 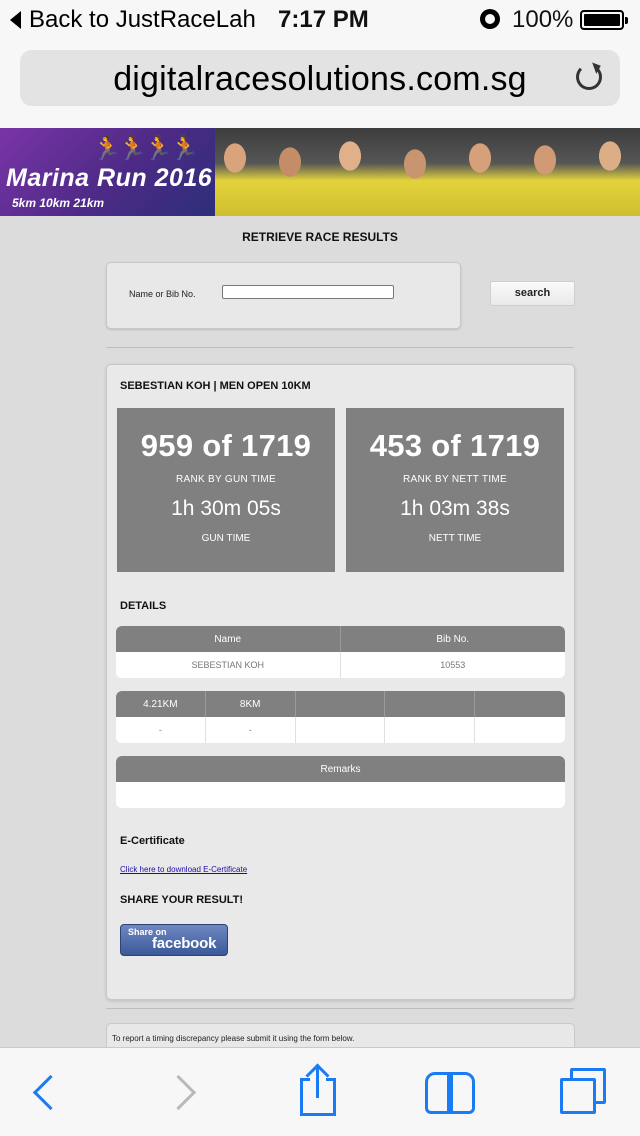 I want to click on search-panel: Name or Bib No., so click(x=283, y=295).